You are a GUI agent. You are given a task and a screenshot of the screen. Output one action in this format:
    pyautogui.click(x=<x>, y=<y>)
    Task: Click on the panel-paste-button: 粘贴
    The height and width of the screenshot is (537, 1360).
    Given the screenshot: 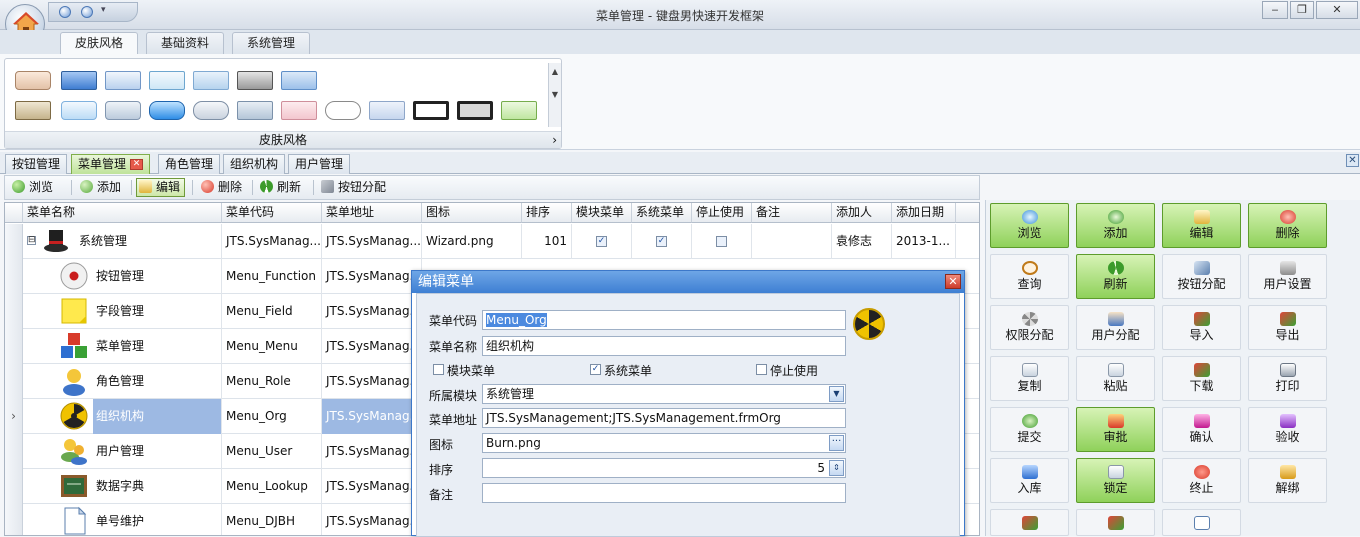 What is the action you would take?
    pyautogui.click(x=1115, y=378)
    